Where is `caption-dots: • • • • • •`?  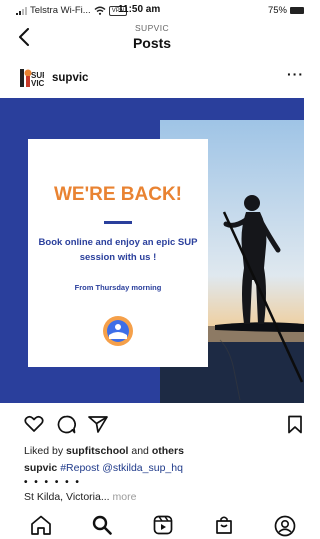
caption-dots: • • • • • • is located at coordinates (52, 482).